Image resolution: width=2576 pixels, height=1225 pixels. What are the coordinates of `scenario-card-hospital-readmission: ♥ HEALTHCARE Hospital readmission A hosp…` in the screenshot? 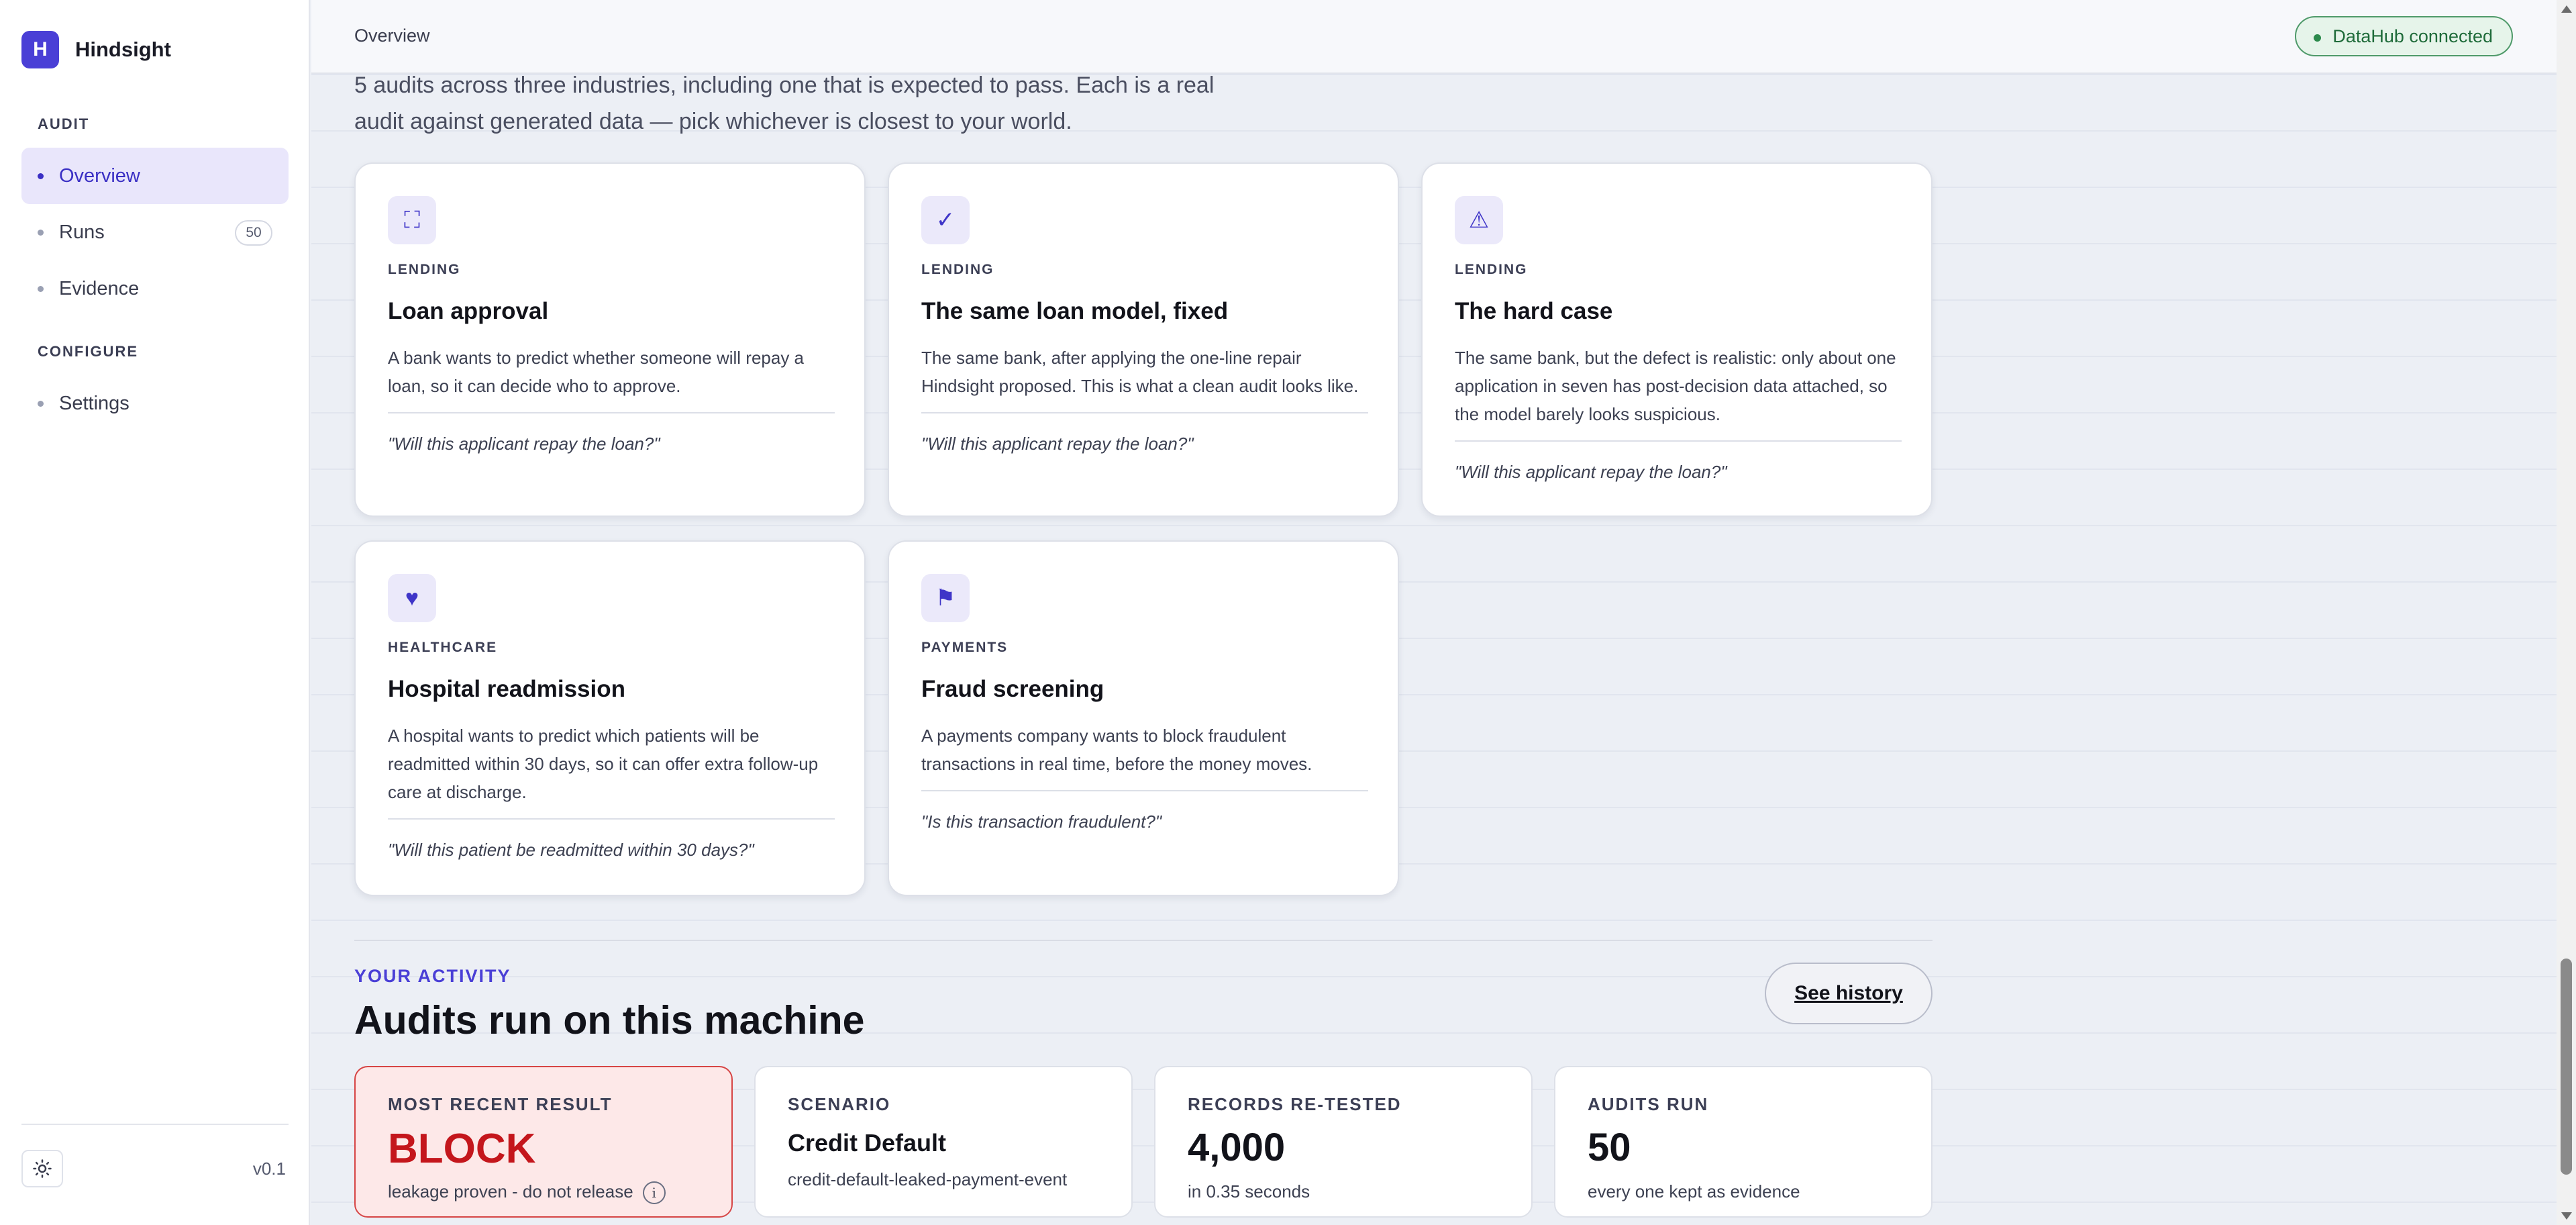 It's located at (610, 718).